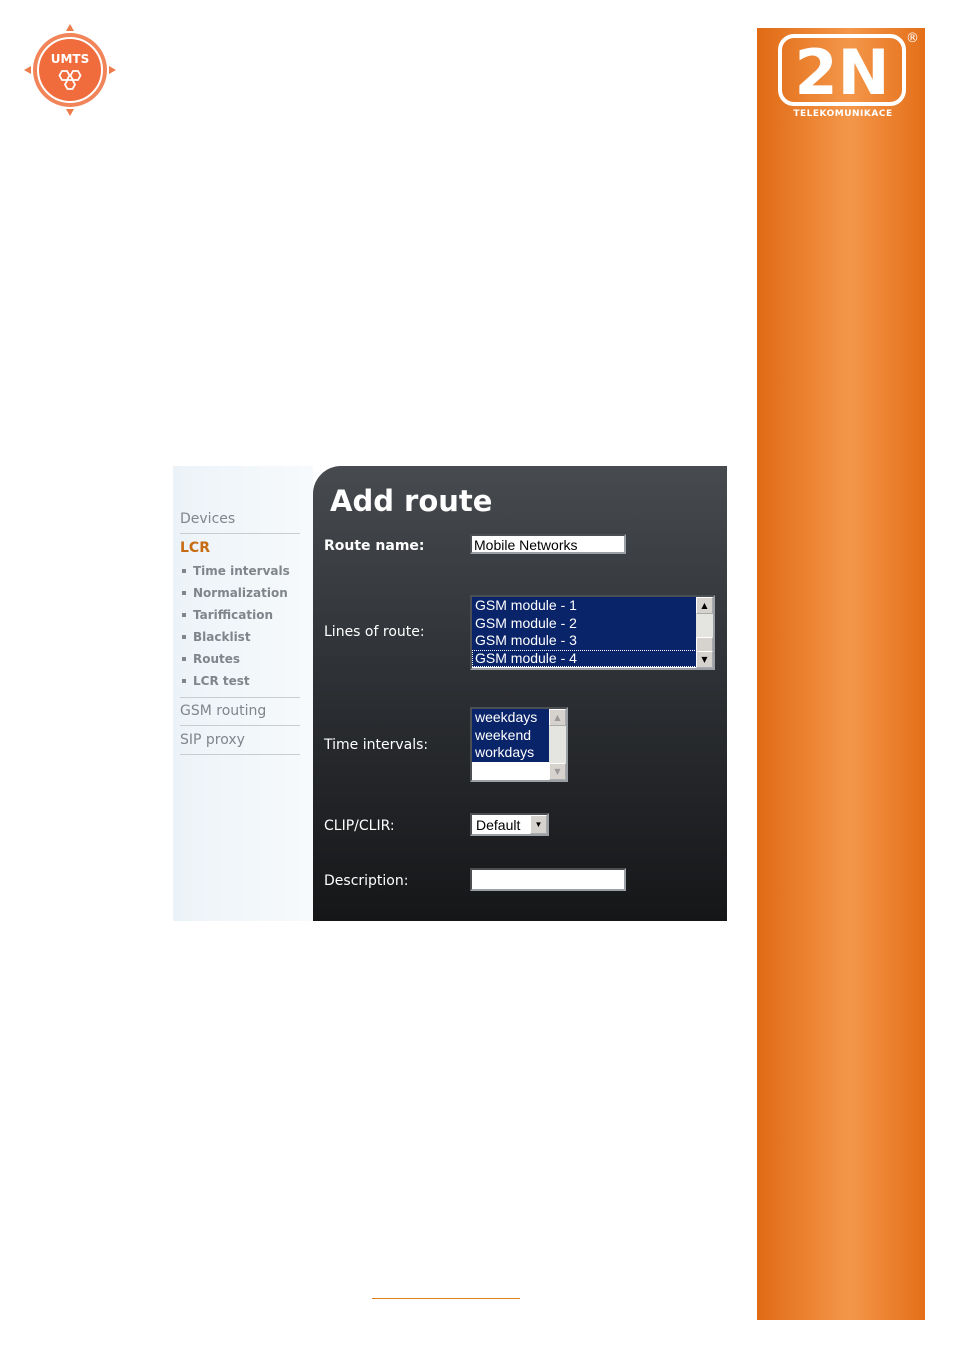 Image resolution: width=954 pixels, height=1349 pixels. What do you see at coordinates (446, 1298) in the screenshot?
I see `footer-link-underline` at bounding box center [446, 1298].